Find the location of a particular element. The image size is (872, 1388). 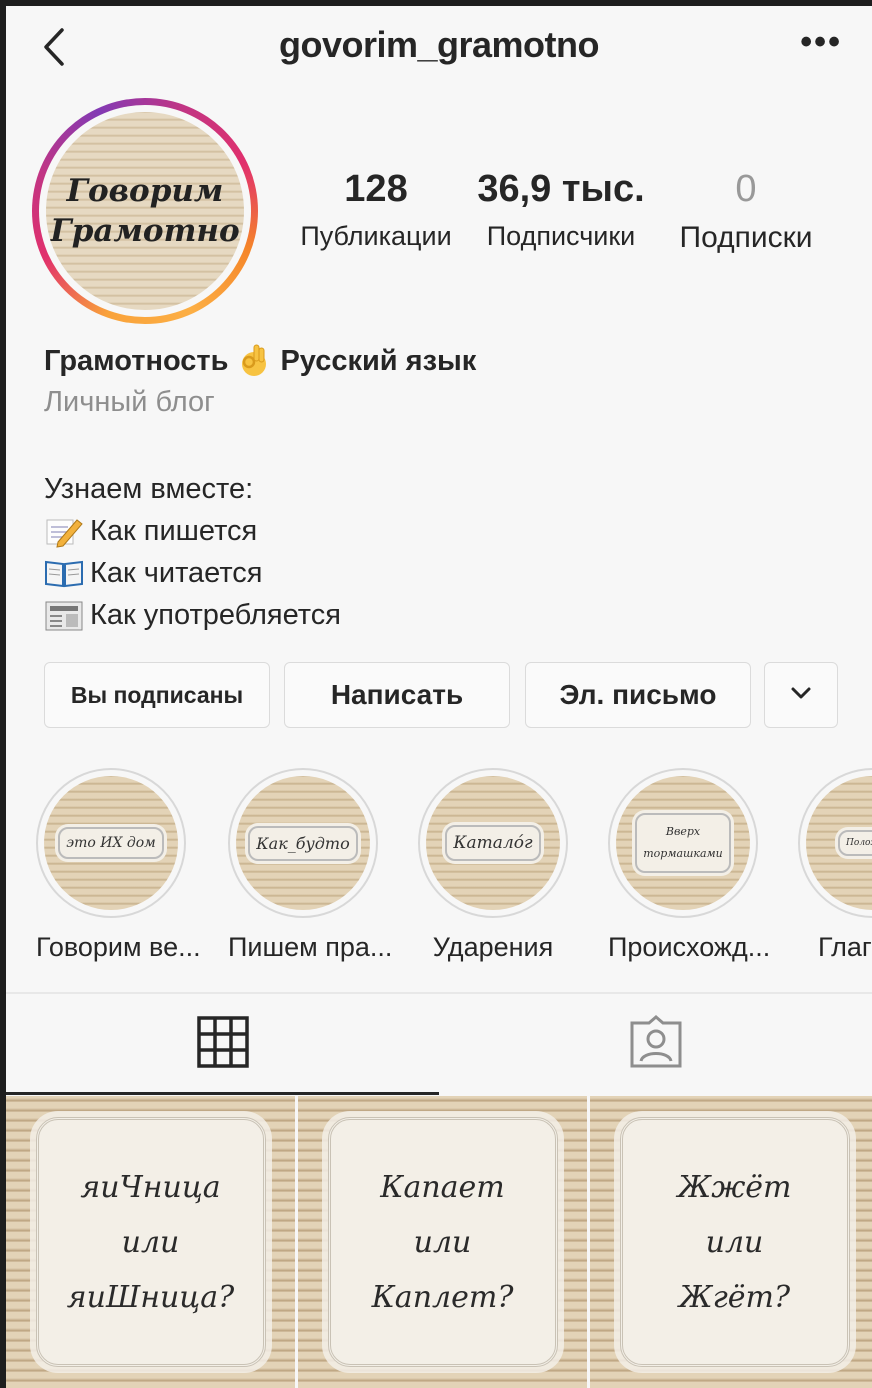

highlight-3: Каталóг Ударения is located at coordinates (493, 865).